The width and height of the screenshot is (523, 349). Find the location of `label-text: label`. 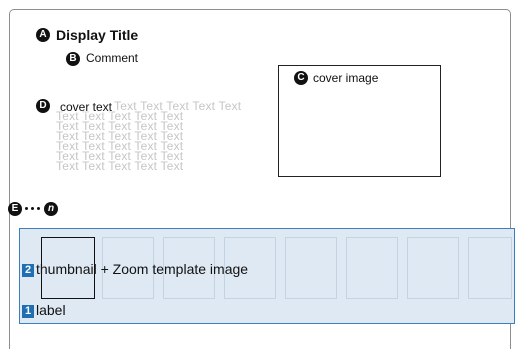

label-text: label is located at coordinates (51, 310).